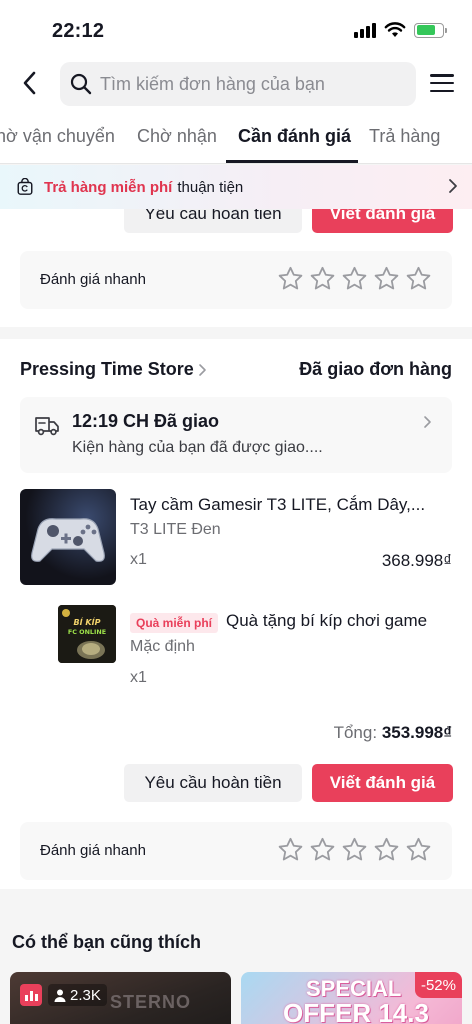  I want to click on tab-shipping: hờ vận chuyển, so click(57, 136).